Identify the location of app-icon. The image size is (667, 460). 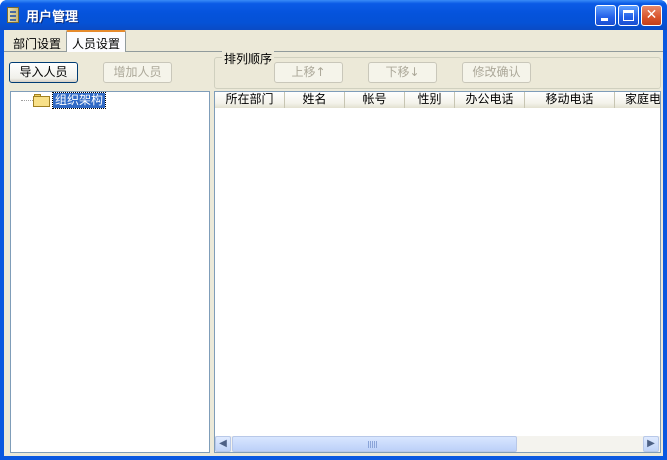
(13, 15).